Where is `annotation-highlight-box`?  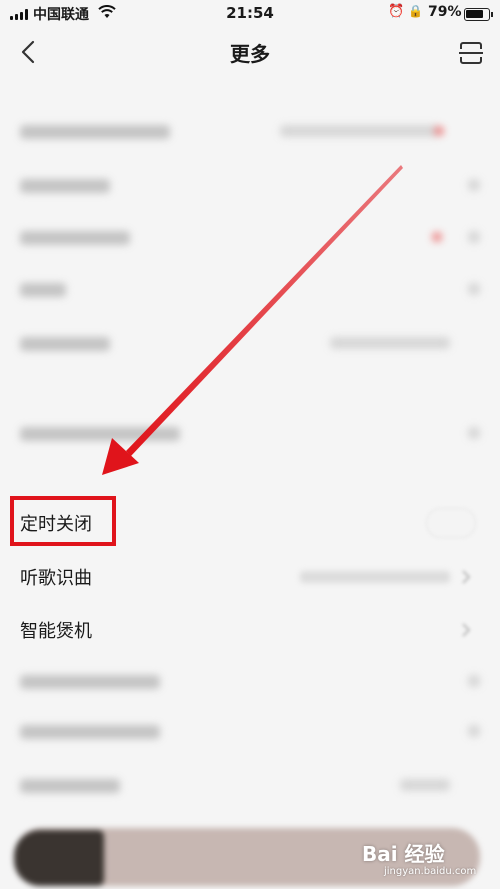
annotation-highlight-box is located at coordinates (63, 521).